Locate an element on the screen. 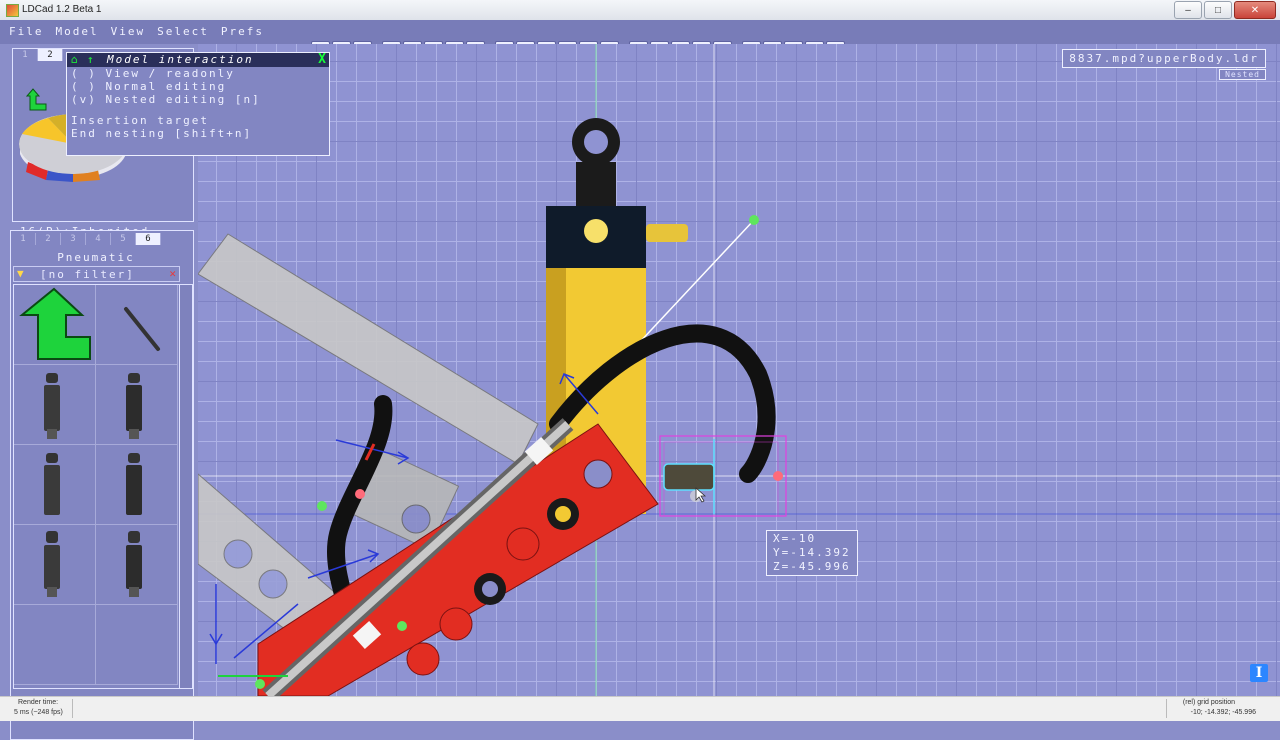  popup-header: ⌂ ↑ Model interaction X is located at coordinates (198, 59).